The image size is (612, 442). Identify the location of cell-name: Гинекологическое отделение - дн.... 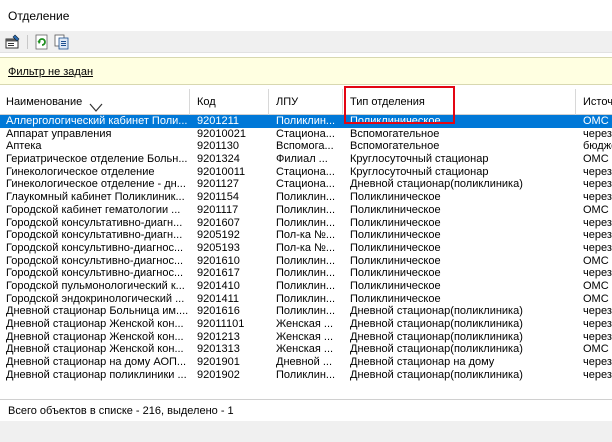
(96, 184).